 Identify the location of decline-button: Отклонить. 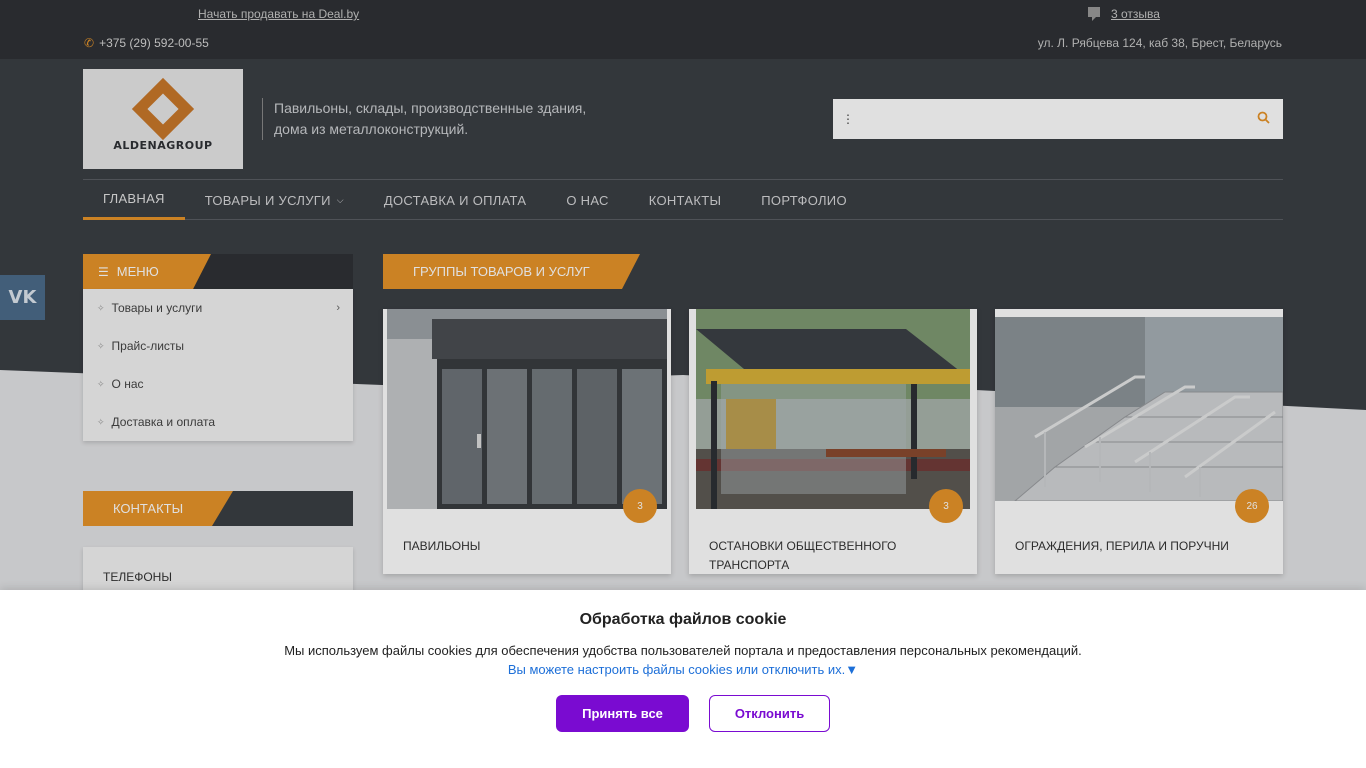
(769, 713).